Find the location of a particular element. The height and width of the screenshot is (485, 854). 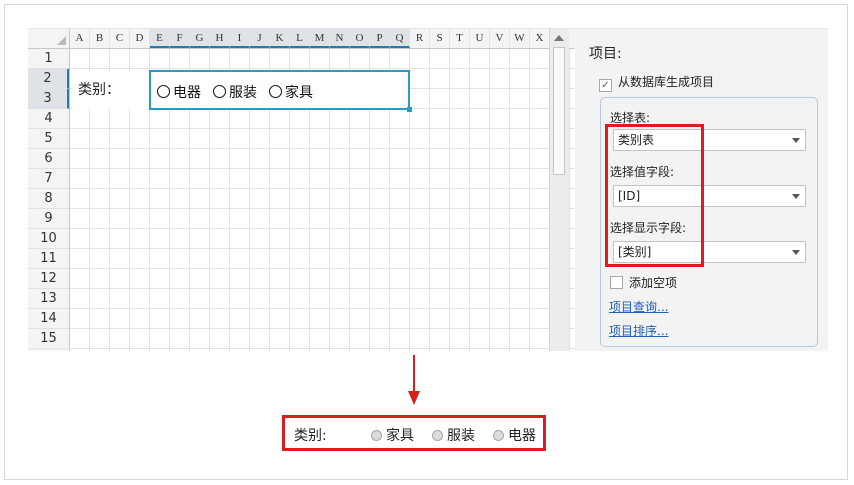

result-option-clothing: 服装 is located at coordinates (453, 435).